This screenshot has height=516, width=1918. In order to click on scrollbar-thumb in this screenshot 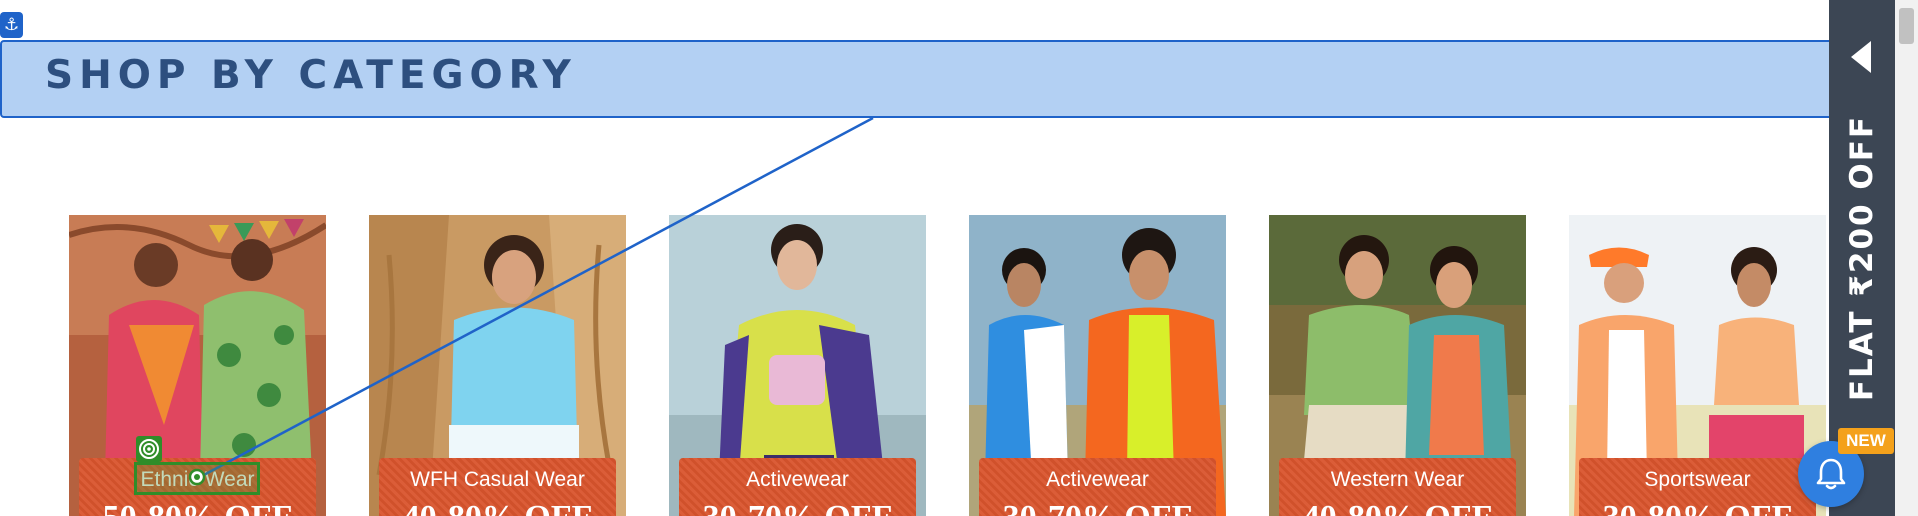, I will do `click(1906, 26)`.